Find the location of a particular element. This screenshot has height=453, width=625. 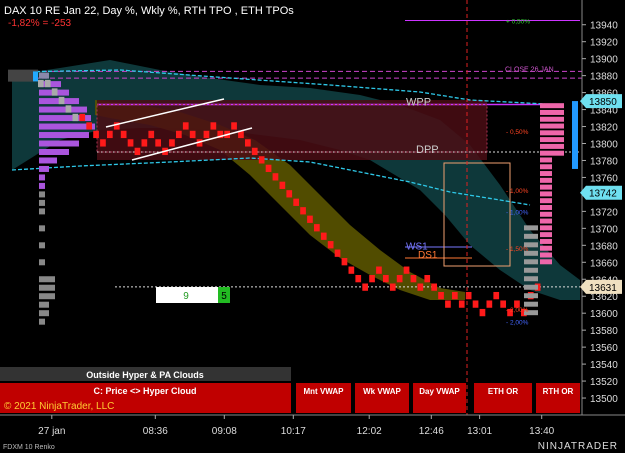

y-tick-label: 13680 is located at coordinates (604, 246).